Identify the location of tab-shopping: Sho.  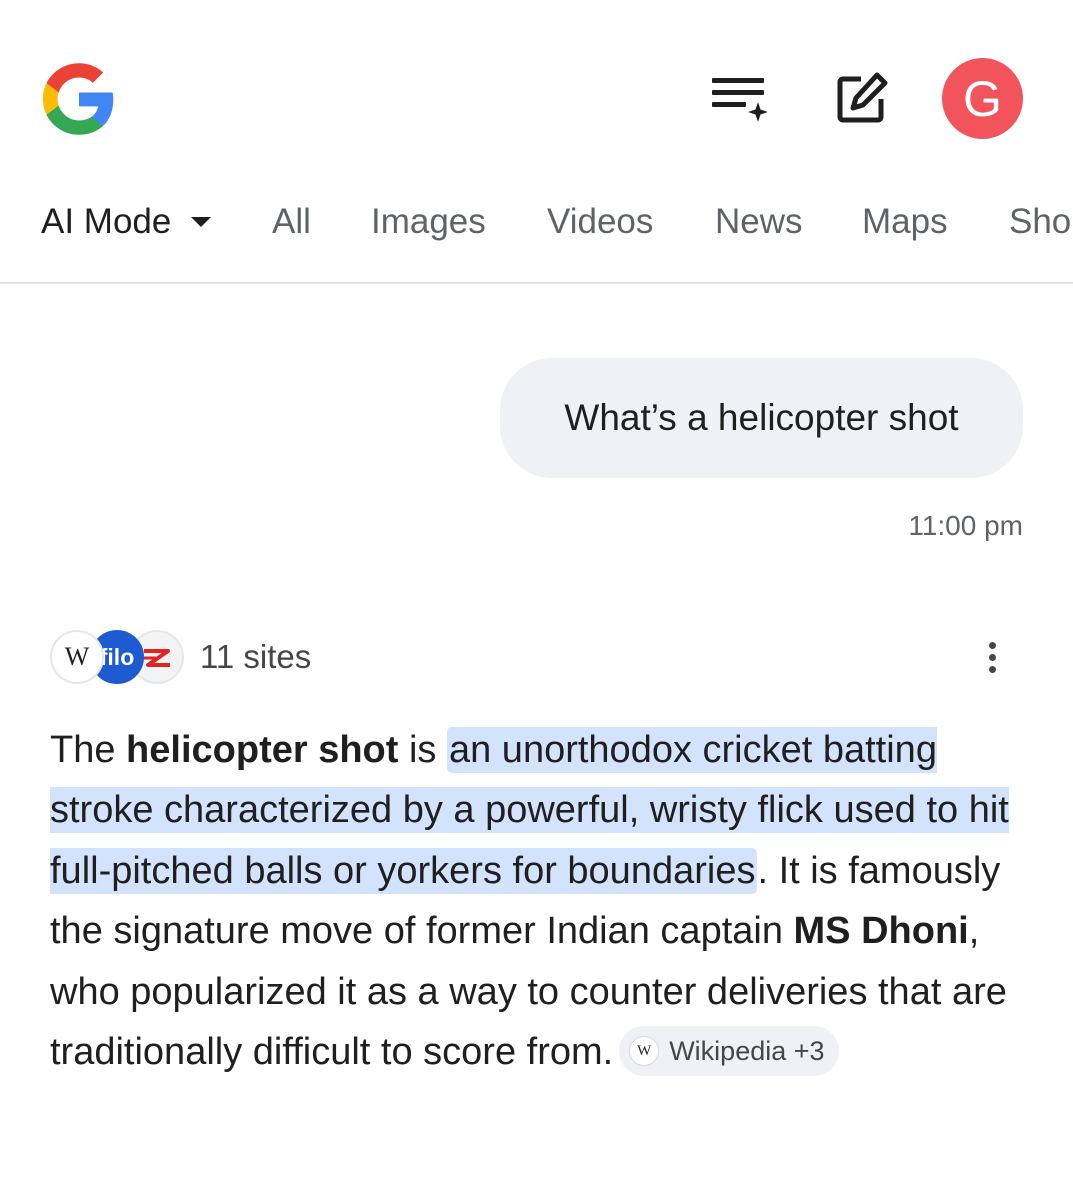
(1040, 222).